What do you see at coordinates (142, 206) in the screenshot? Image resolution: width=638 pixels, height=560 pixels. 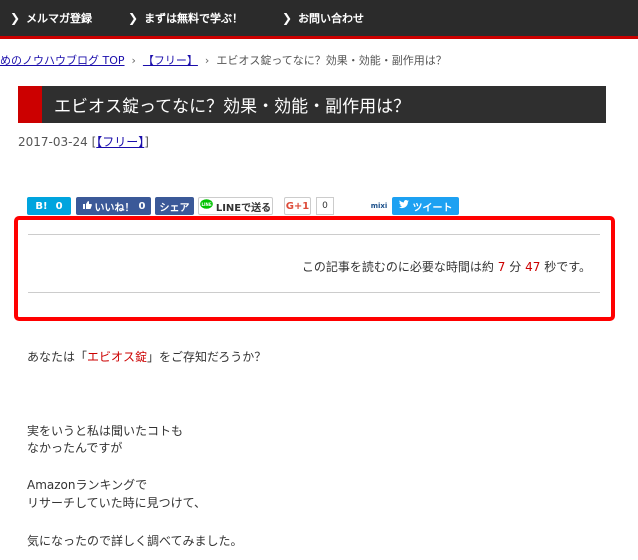 I see `facebook-like-count: 0` at bounding box center [142, 206].